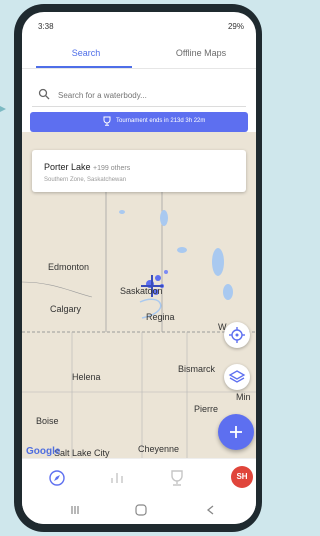 The height and width of the screenshot is (536, 320). I want to click on city-helena: Helena, so click(86, 377).